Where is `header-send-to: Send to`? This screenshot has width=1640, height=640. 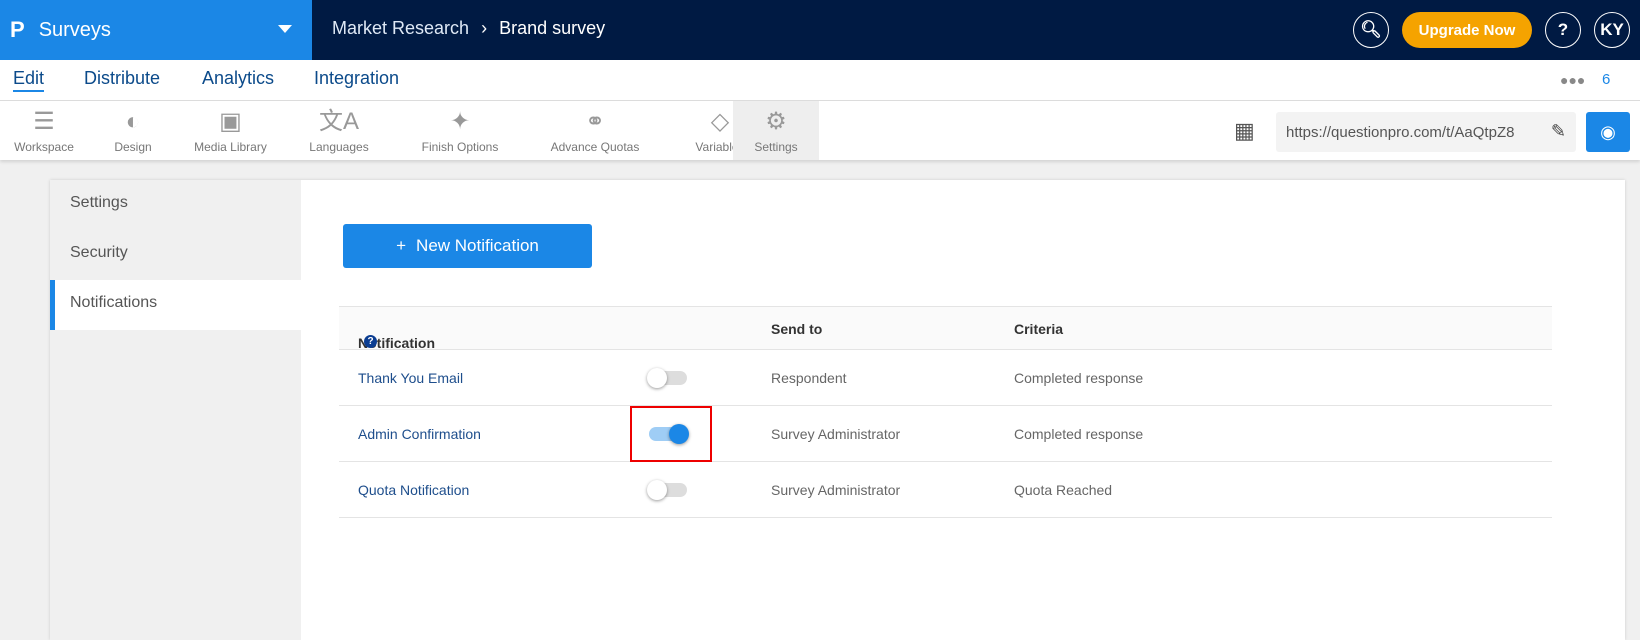 header-send-to: Send to is located at coordinates (797, 329).